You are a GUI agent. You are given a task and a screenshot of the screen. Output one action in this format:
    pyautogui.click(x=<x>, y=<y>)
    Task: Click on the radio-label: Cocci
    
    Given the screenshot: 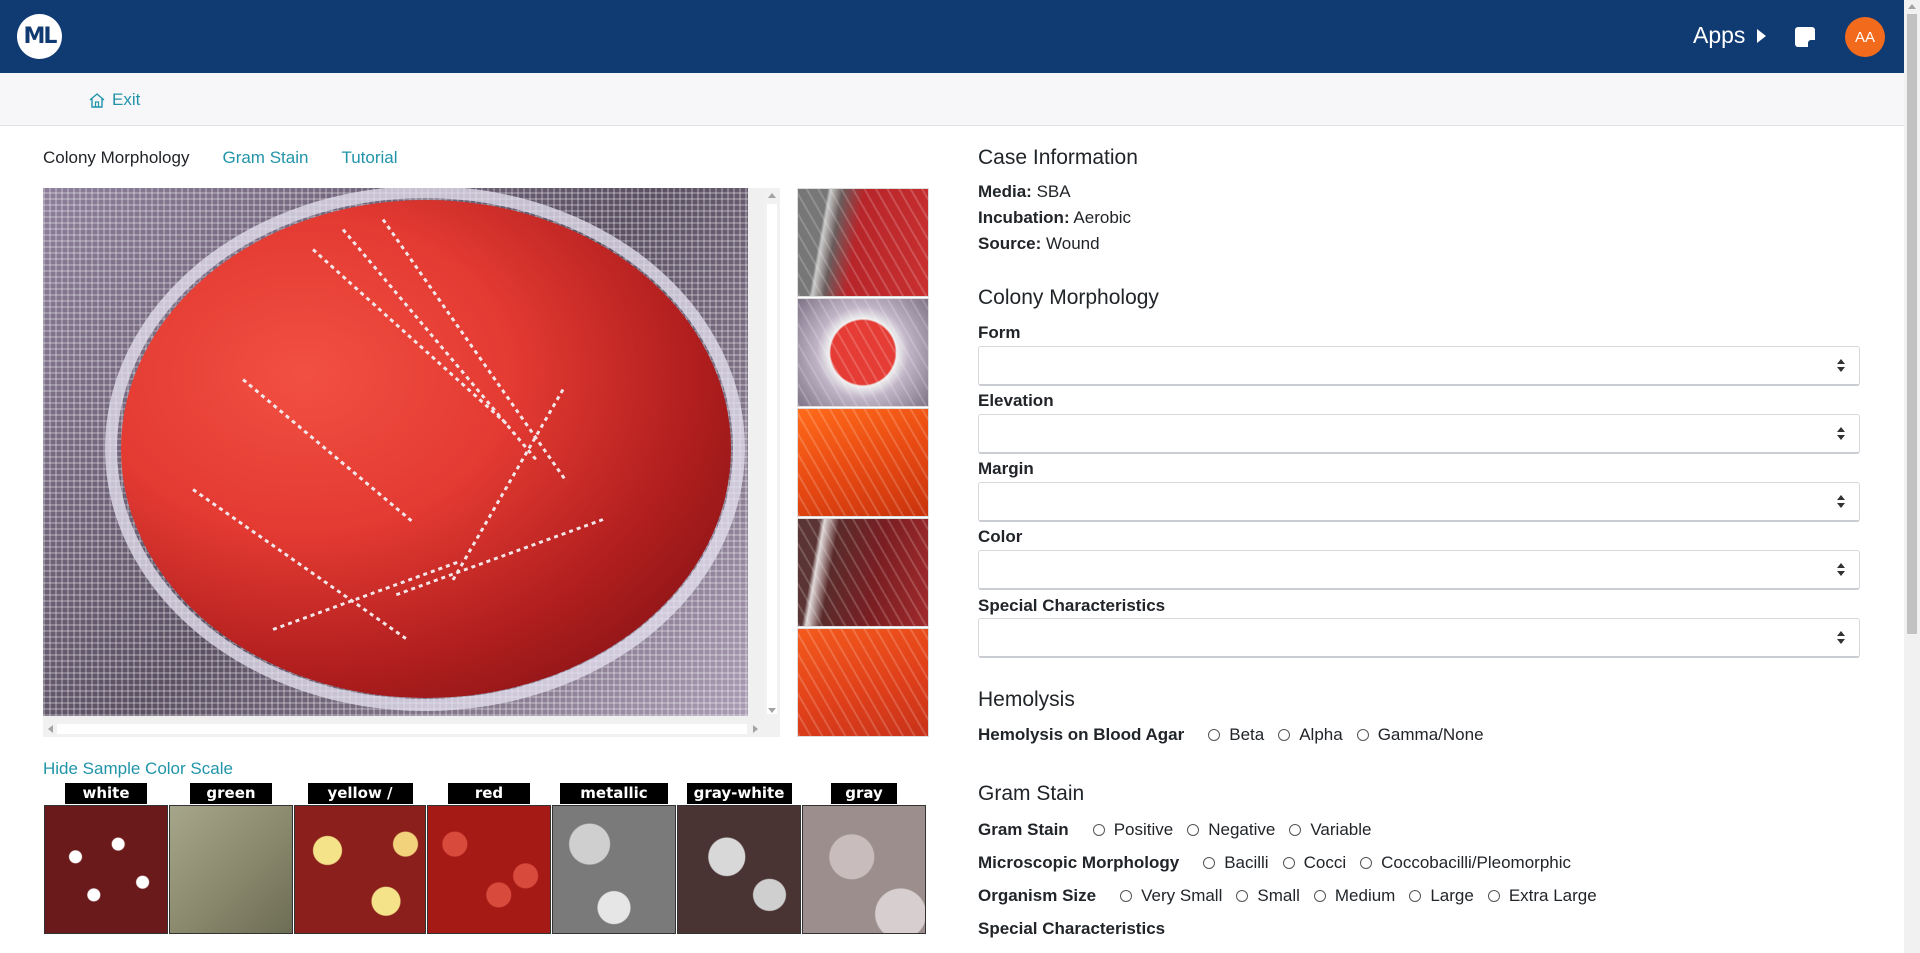 What is the action you would take?
    pyautogui.click(x=1325, y=862)
    